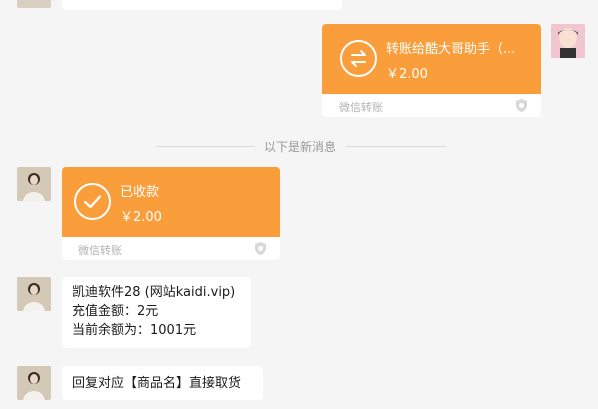 Image resolution: width=598 pixels, height=409 pixels. What do you see at coordinates (154, 292) in the screenshot?
I see `message-line: 凯迪软件28 (网站kaidi.vip)` at bounding box center [154, 292].